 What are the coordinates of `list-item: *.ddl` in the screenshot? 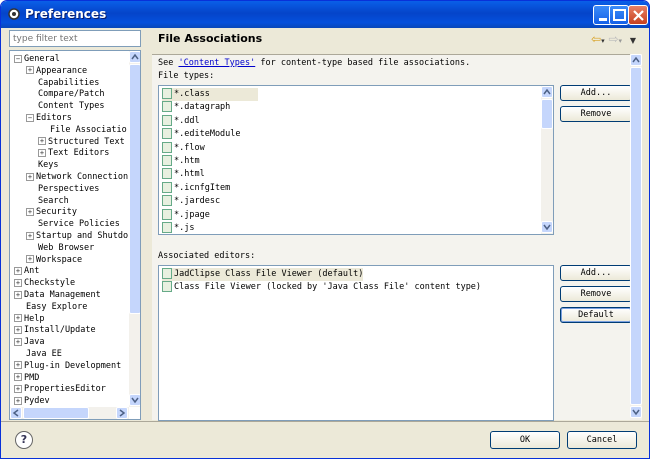 It's located at (181, 121).